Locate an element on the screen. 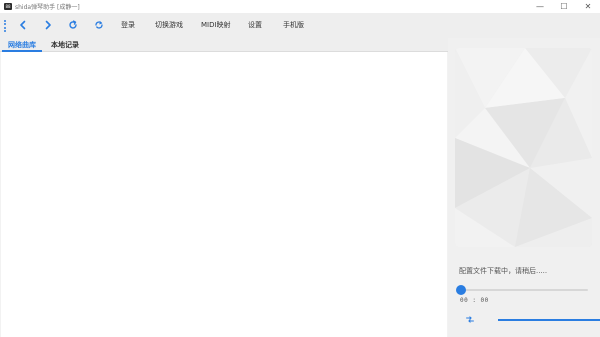 This screenshot has height=337, width=600. seek-slider is located at coordinates (522, 290).